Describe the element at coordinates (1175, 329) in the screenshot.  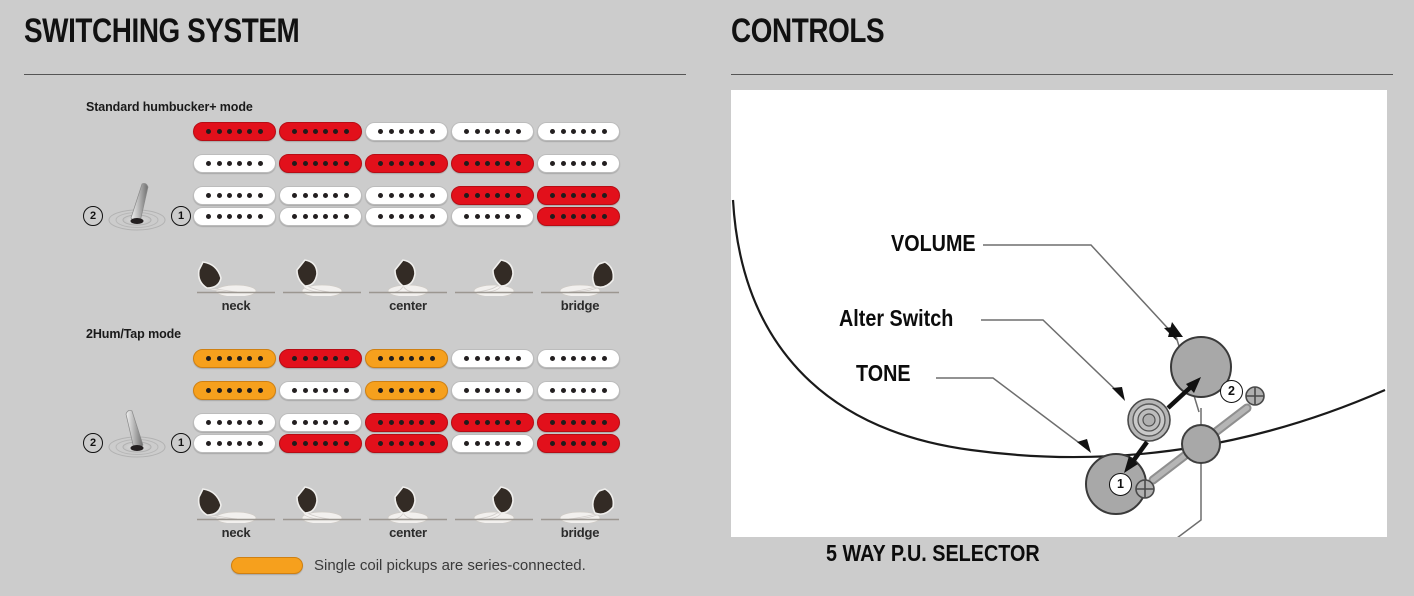
I see `selector-arrowhead` at that location.